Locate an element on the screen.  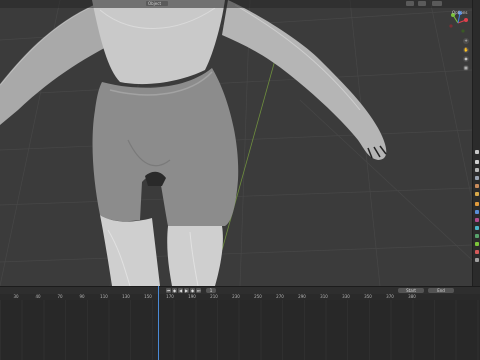
properties-tab-strip is located at coordinates (476, 143).